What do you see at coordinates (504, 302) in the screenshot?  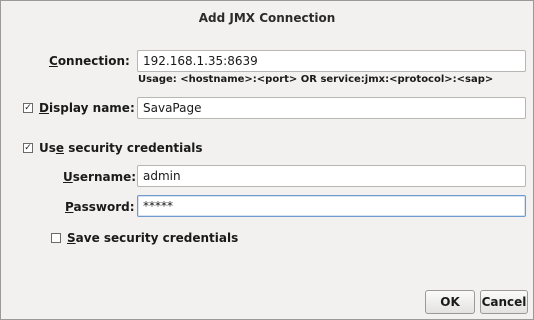 I see `cancel-button: Cancel` at bounding box center [504, 302].